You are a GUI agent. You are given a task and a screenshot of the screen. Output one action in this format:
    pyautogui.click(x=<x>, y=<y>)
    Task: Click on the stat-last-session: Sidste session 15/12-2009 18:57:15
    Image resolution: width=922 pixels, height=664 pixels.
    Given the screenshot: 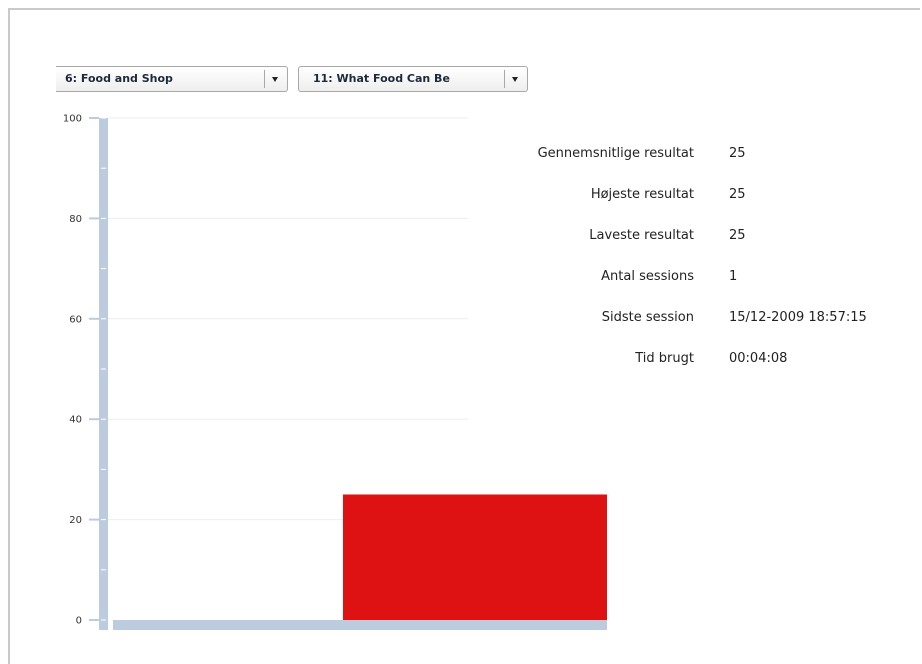 What is the action you would take?
    pyautogui.click(x=690, y=320)
    